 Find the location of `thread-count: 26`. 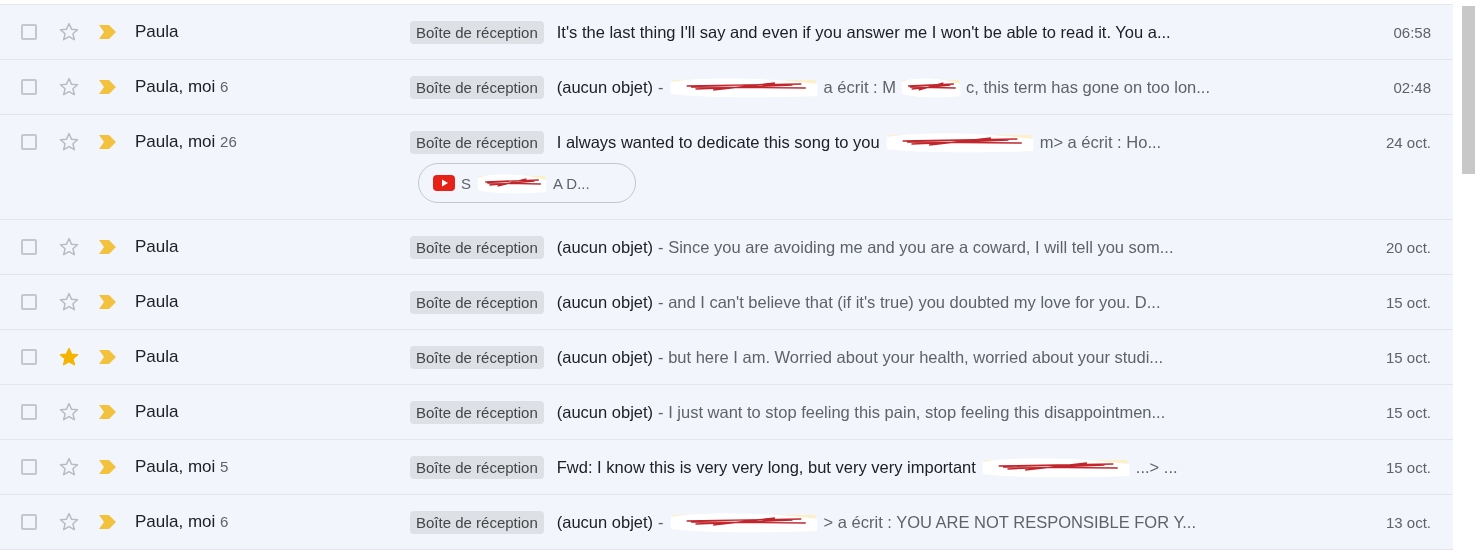

thread-count: 26 is located at coordinates (228, 141).